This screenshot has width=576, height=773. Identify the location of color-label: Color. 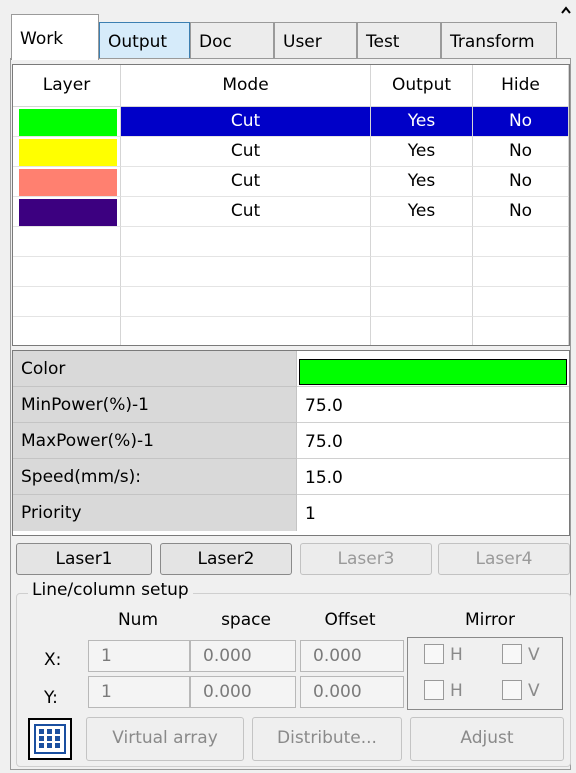
(155, 369).